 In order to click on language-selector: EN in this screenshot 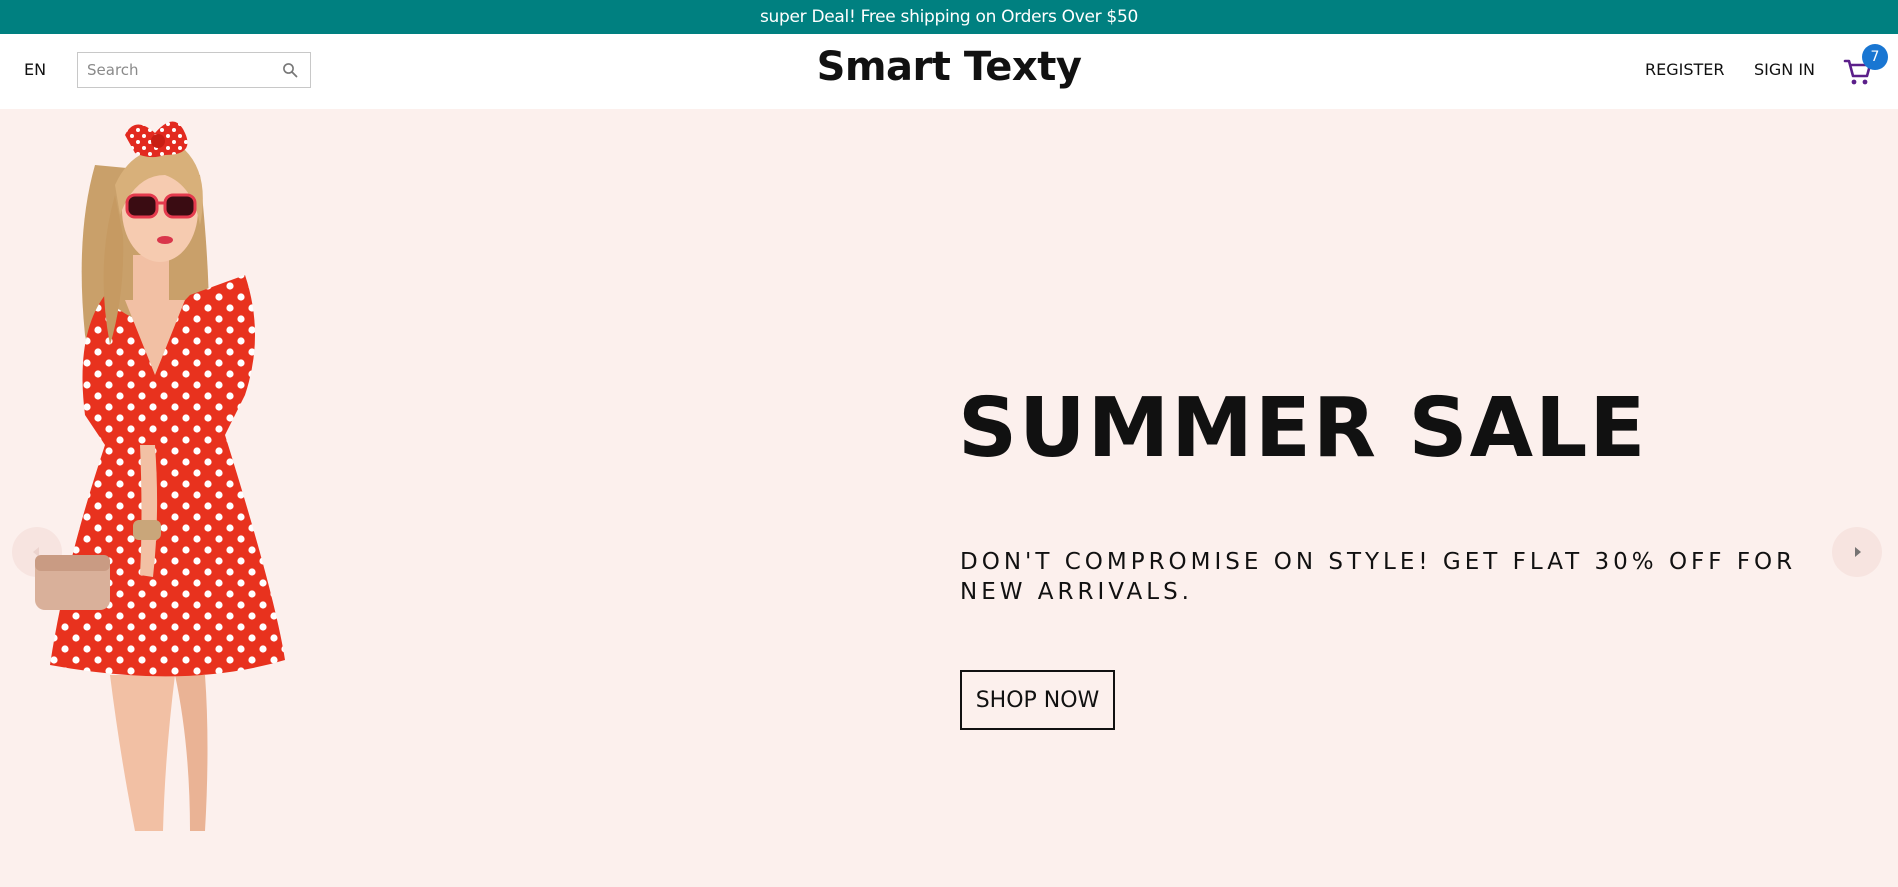, I will do `click(35, 69)`.